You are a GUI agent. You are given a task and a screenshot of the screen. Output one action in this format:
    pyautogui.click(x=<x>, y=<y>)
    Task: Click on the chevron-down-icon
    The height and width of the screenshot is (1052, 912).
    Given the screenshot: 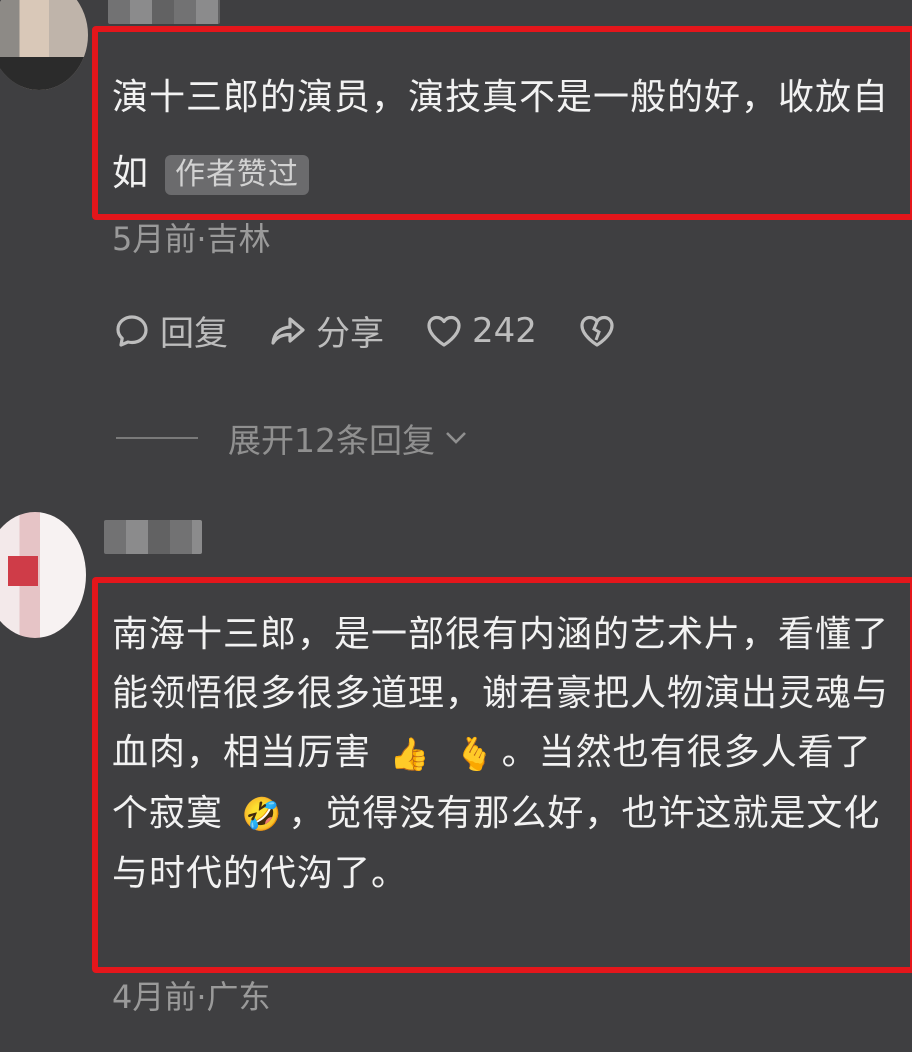 What is the action you would take?
    pyautogui.click(x=456, y=438)
    